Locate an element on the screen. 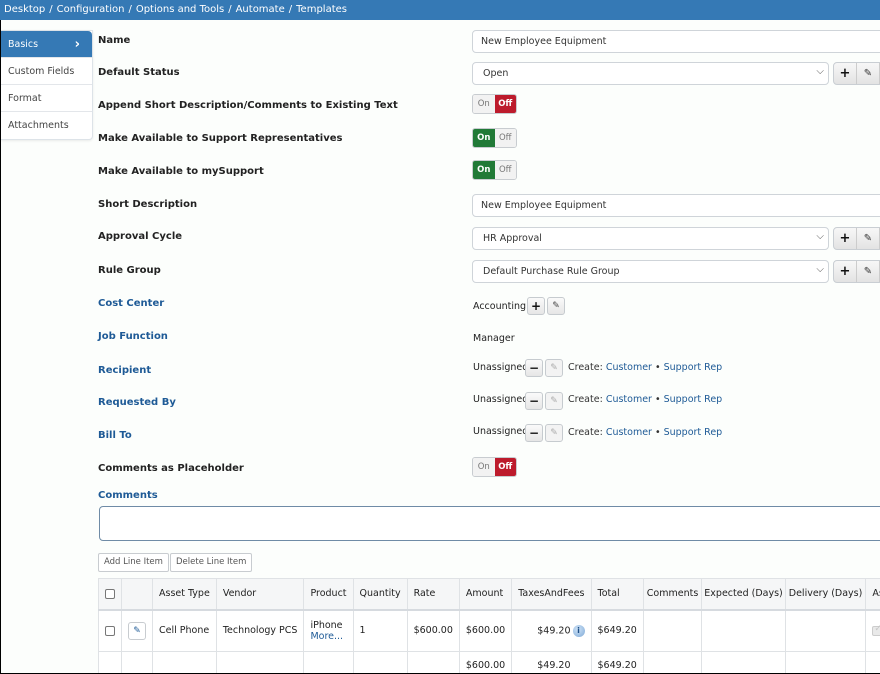 Image resolution: width=880 pixels, height=674 pixels. row-checkbox is located at coordinates (110, 630).